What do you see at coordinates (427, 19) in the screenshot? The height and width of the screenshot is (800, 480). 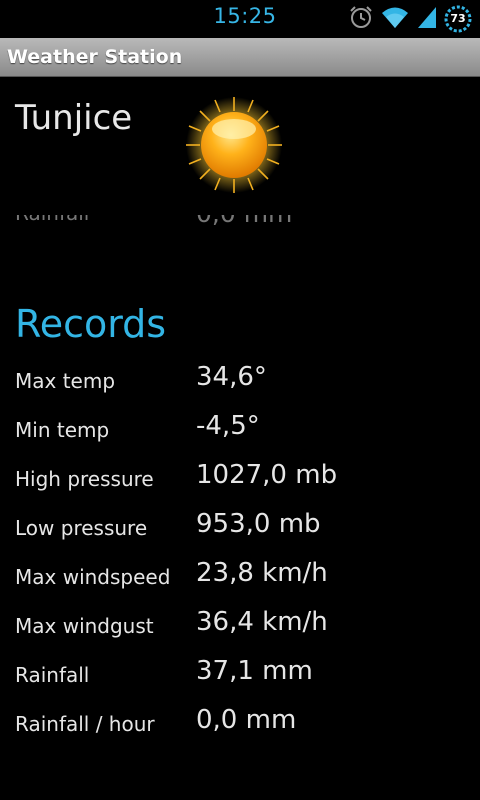 I see `signal-icon` at bounding box center [427, 19].